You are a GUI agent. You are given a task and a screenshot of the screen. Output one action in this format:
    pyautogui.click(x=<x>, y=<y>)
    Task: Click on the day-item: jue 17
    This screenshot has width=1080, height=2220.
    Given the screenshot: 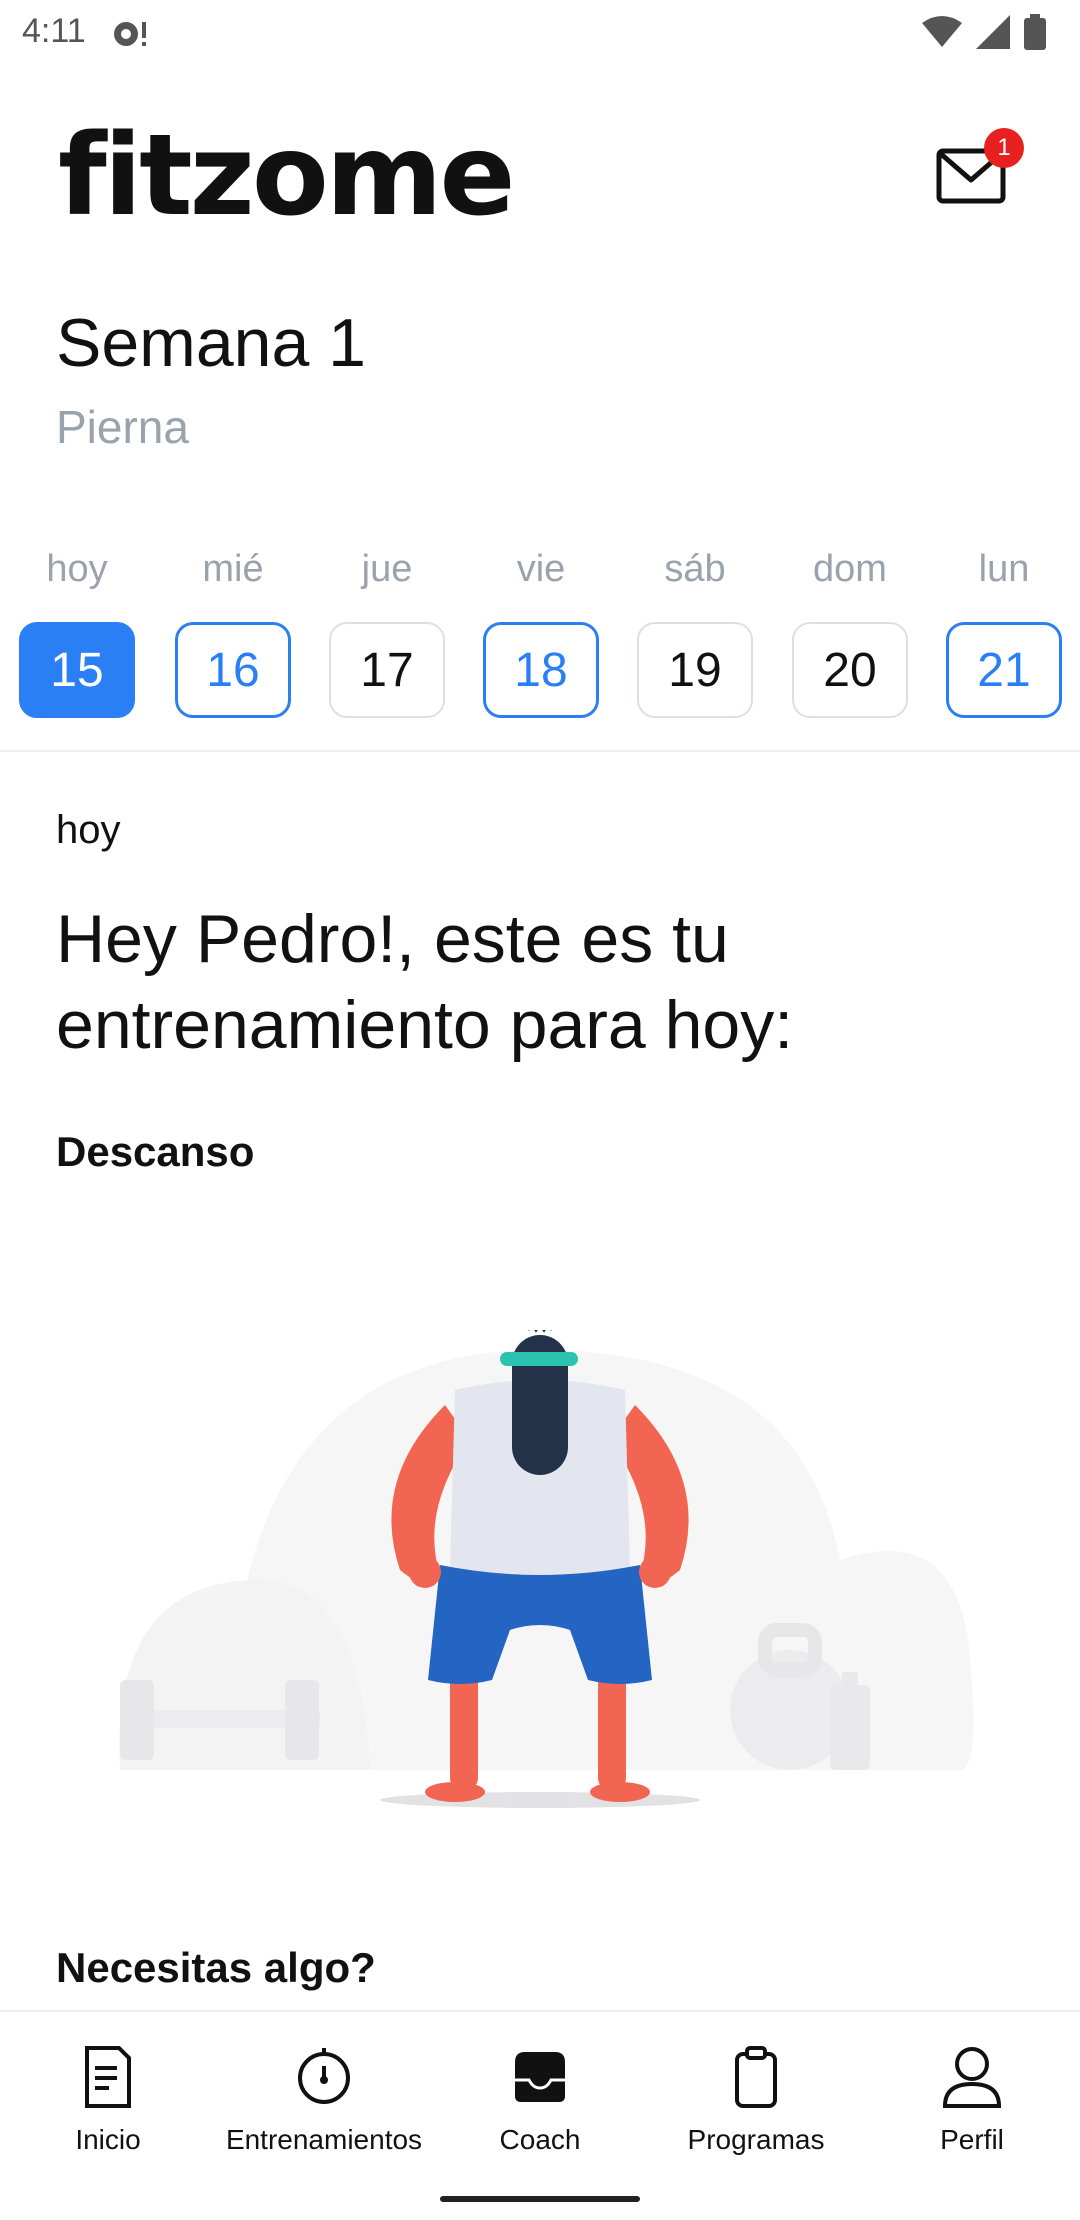 What is the action you would take?
    pyautogui.click(x=387, y=638)
    